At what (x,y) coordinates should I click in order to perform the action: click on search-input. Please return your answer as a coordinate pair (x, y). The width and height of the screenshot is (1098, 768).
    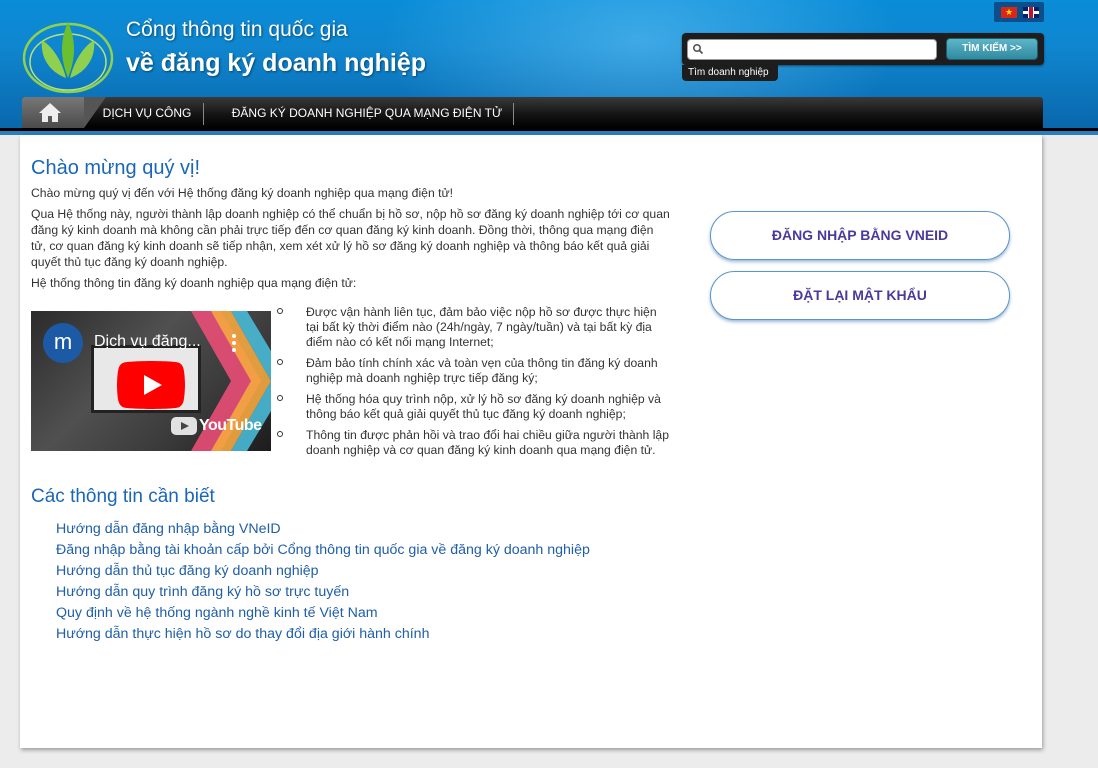
    Looking at the image, I should click on (812, 49).